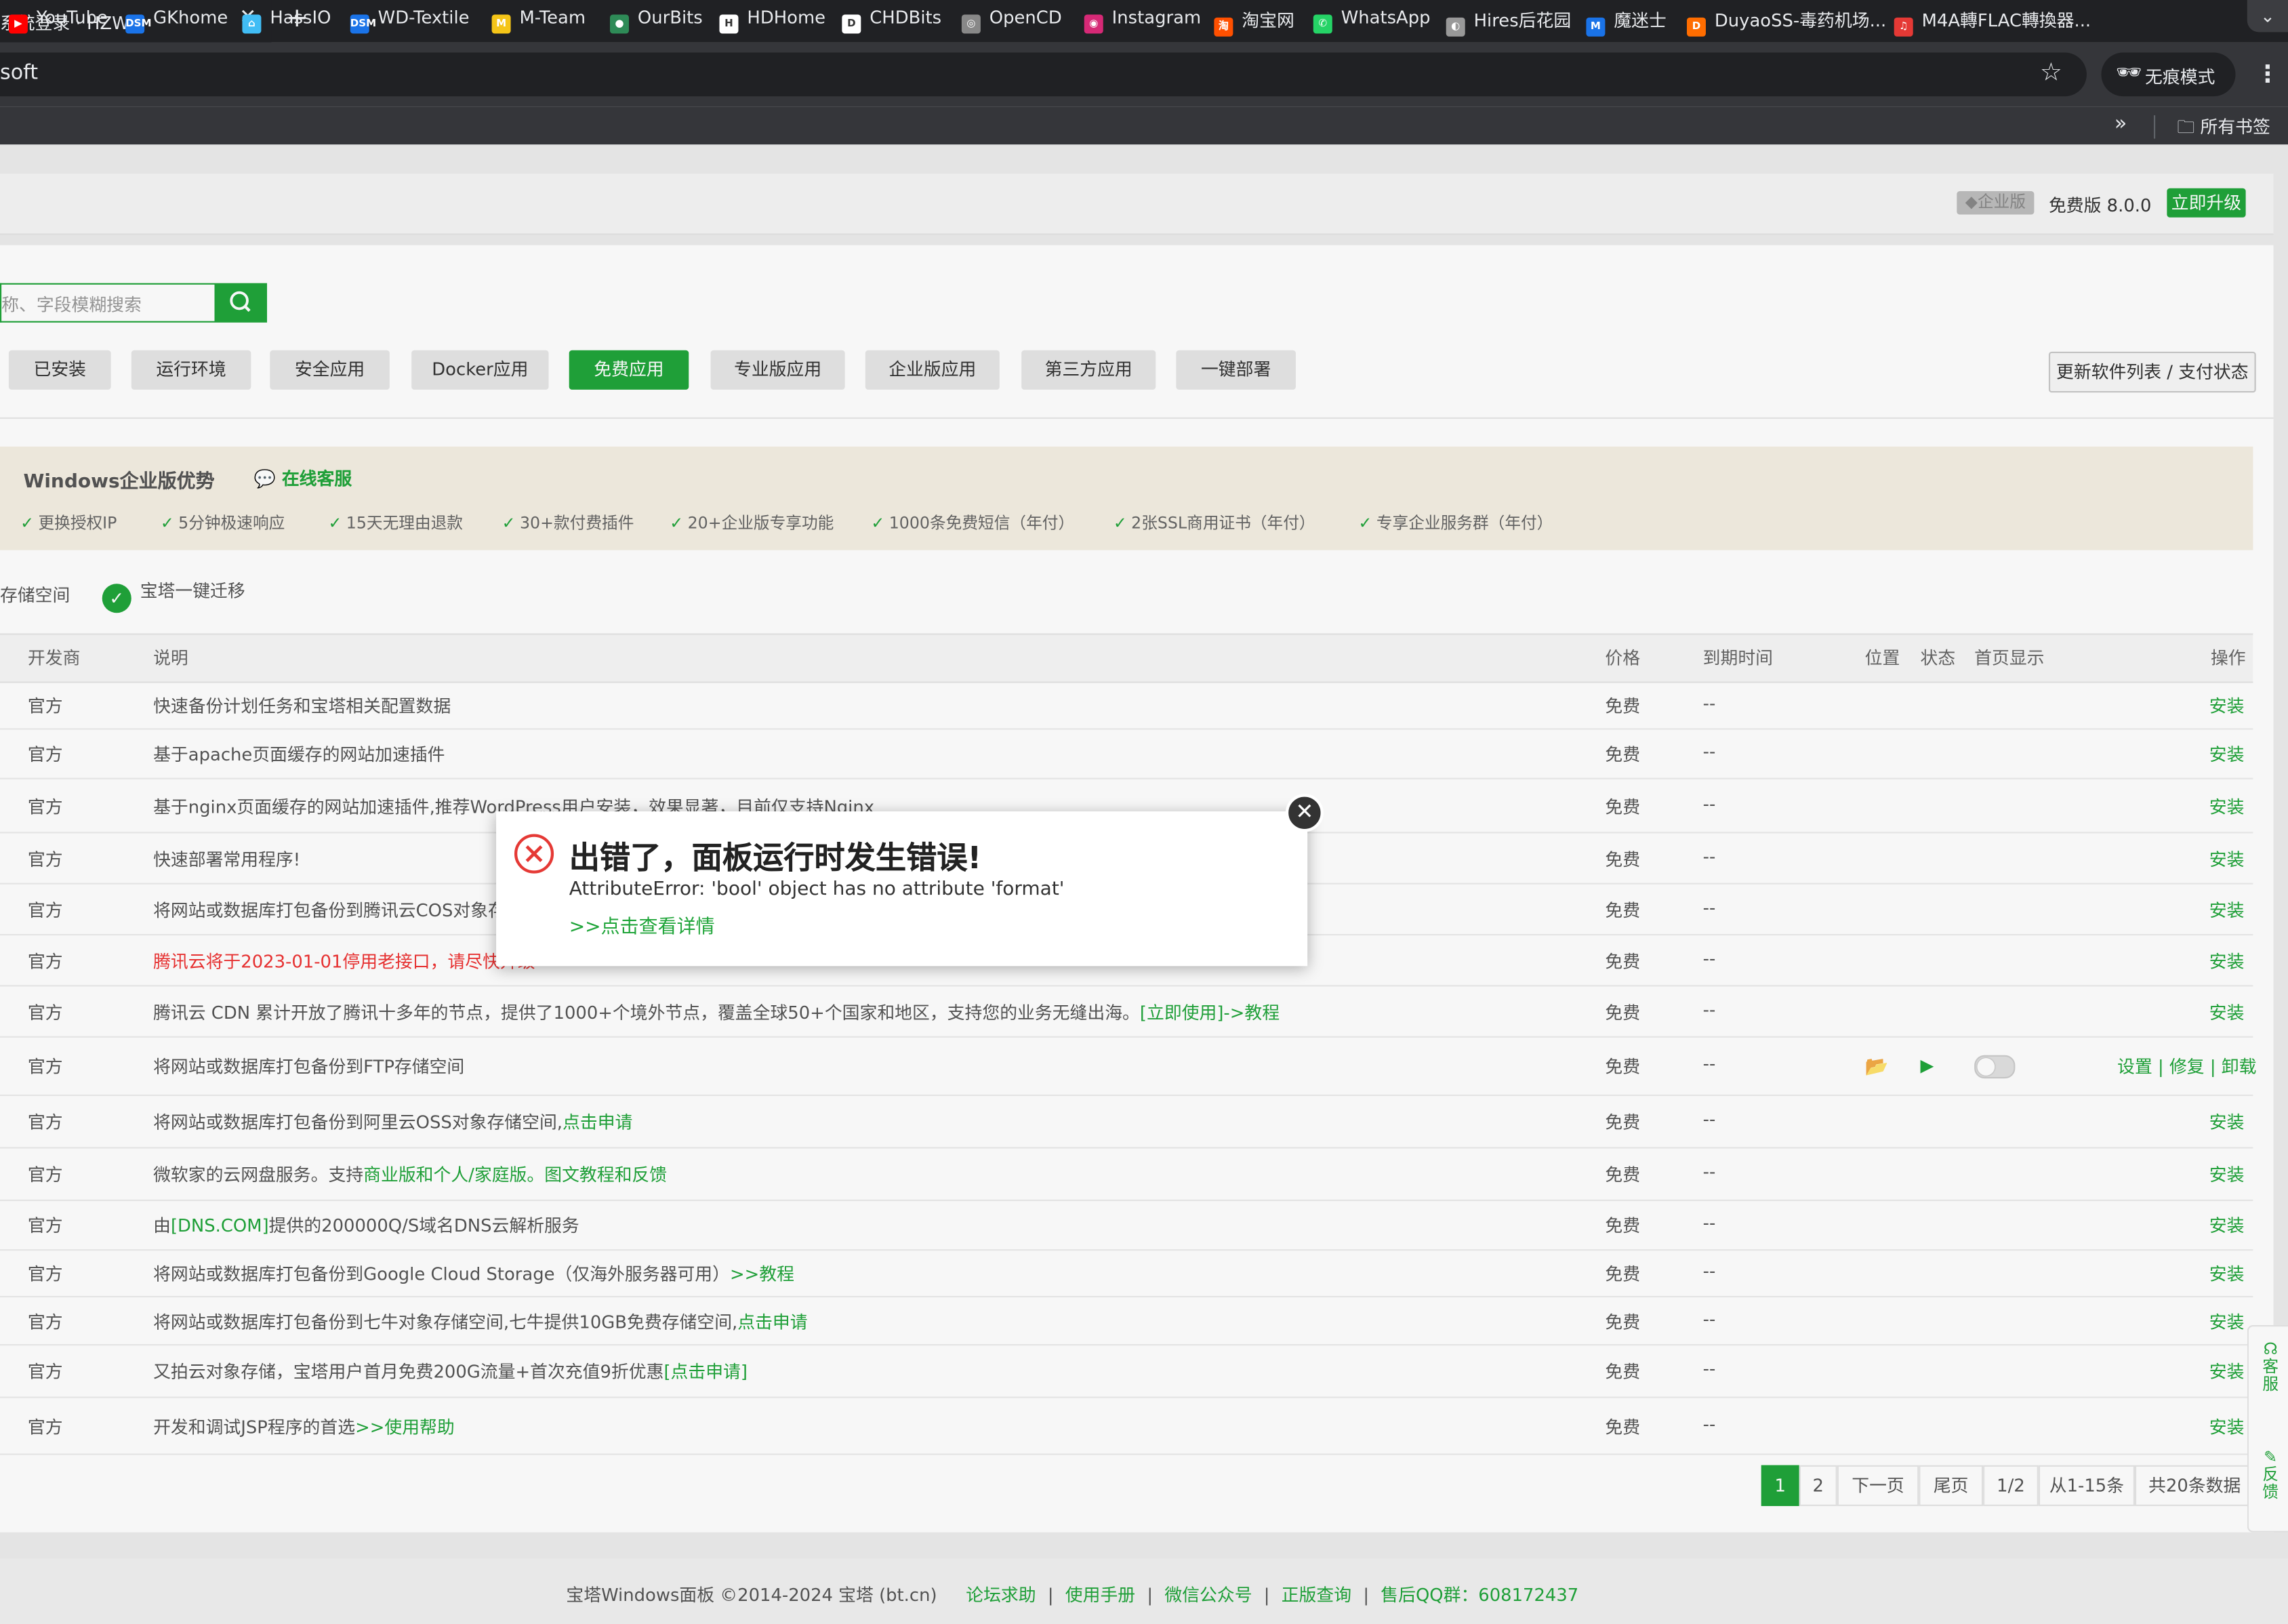 This screenshot has height=1624, width=2288. What do you see at coordinates (1456, 27) in the screenshot?
I see `bookmark-favicon-icon: ◐` at bounding box center [1456, 27].